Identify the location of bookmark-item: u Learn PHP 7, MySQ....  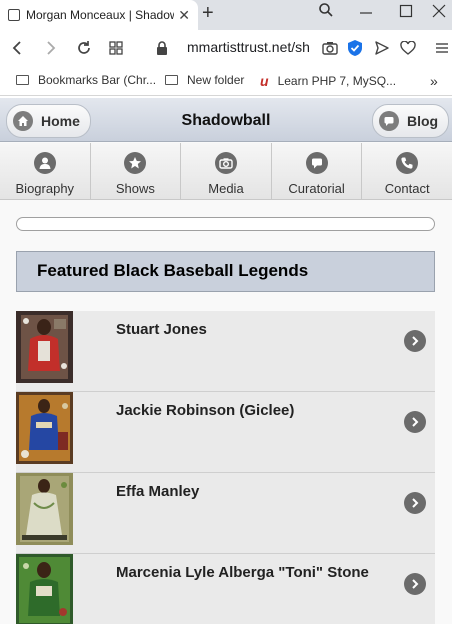
(328, 81).